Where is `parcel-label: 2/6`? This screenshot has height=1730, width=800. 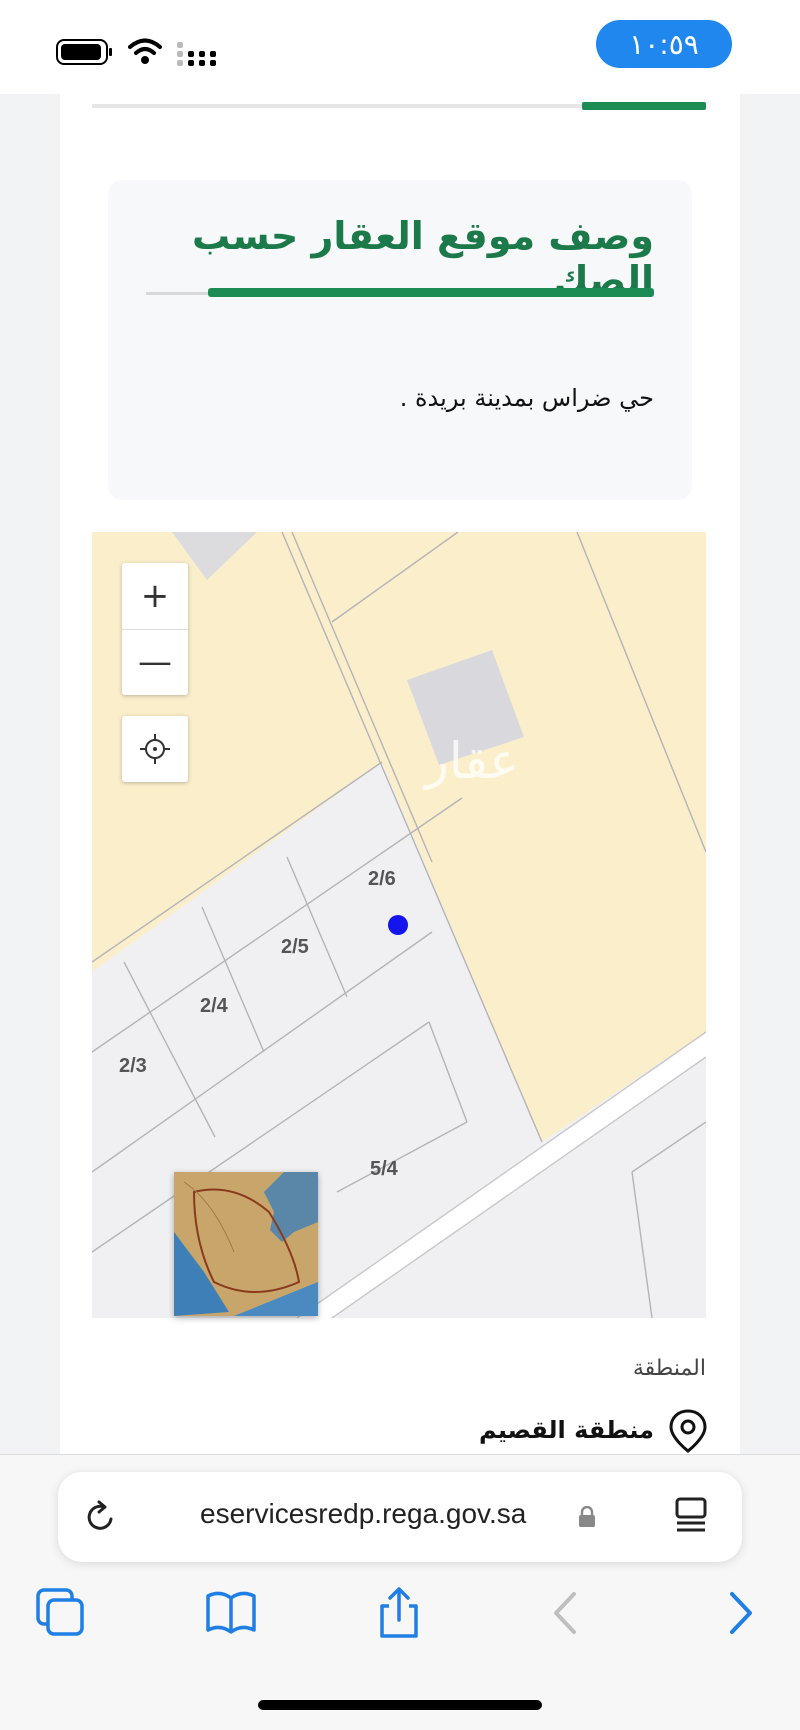 parcel-label: 2/6 is located at coordinates (382, 879).